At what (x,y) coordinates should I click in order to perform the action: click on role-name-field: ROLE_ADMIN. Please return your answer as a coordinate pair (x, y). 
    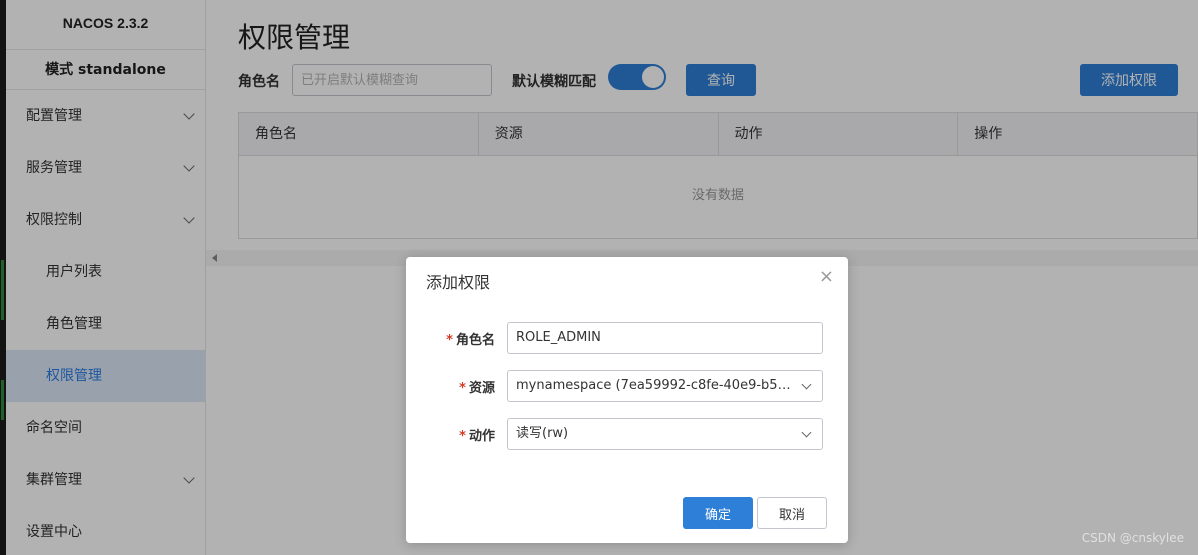
    Looking at the image, I should click on (665, 338).